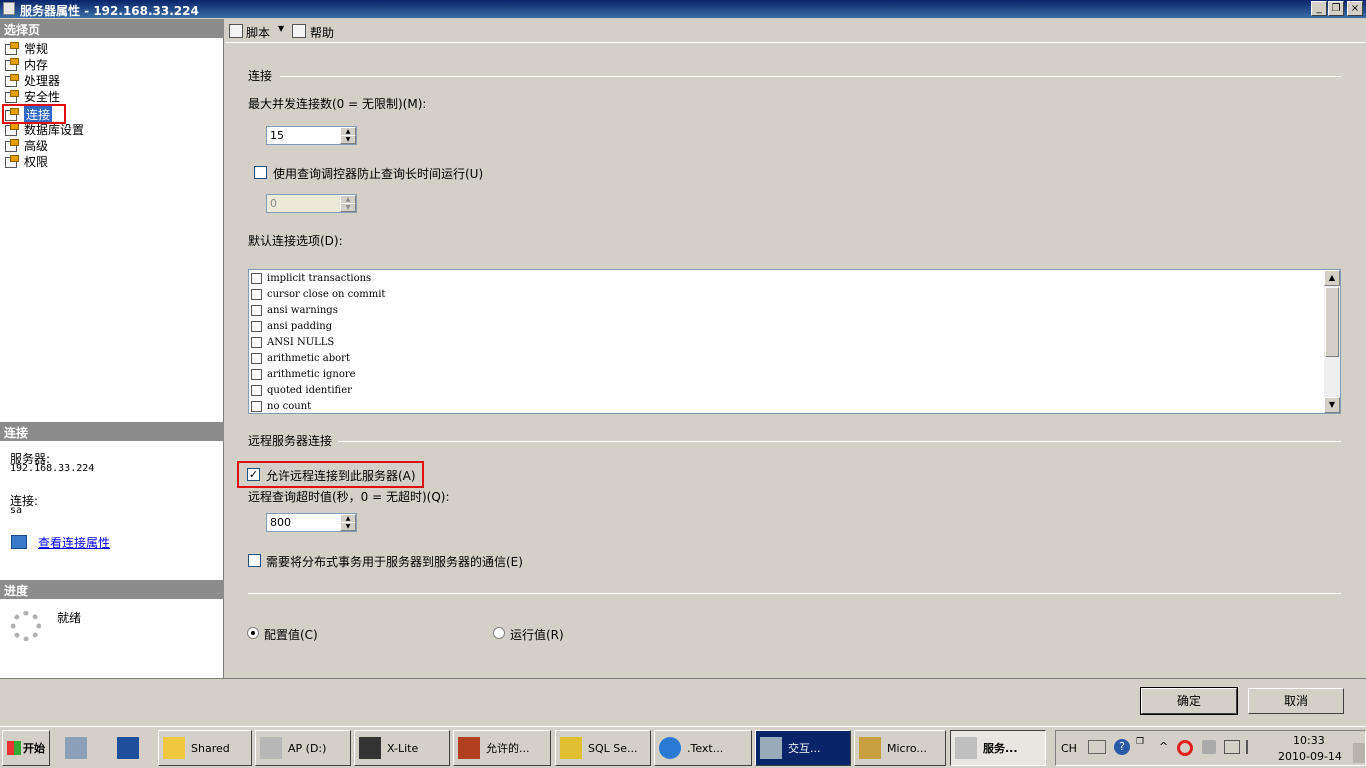 The width and height of the screenshot is (1366, 768). I want to click on query-governor-checkbox, so click(260, 172).